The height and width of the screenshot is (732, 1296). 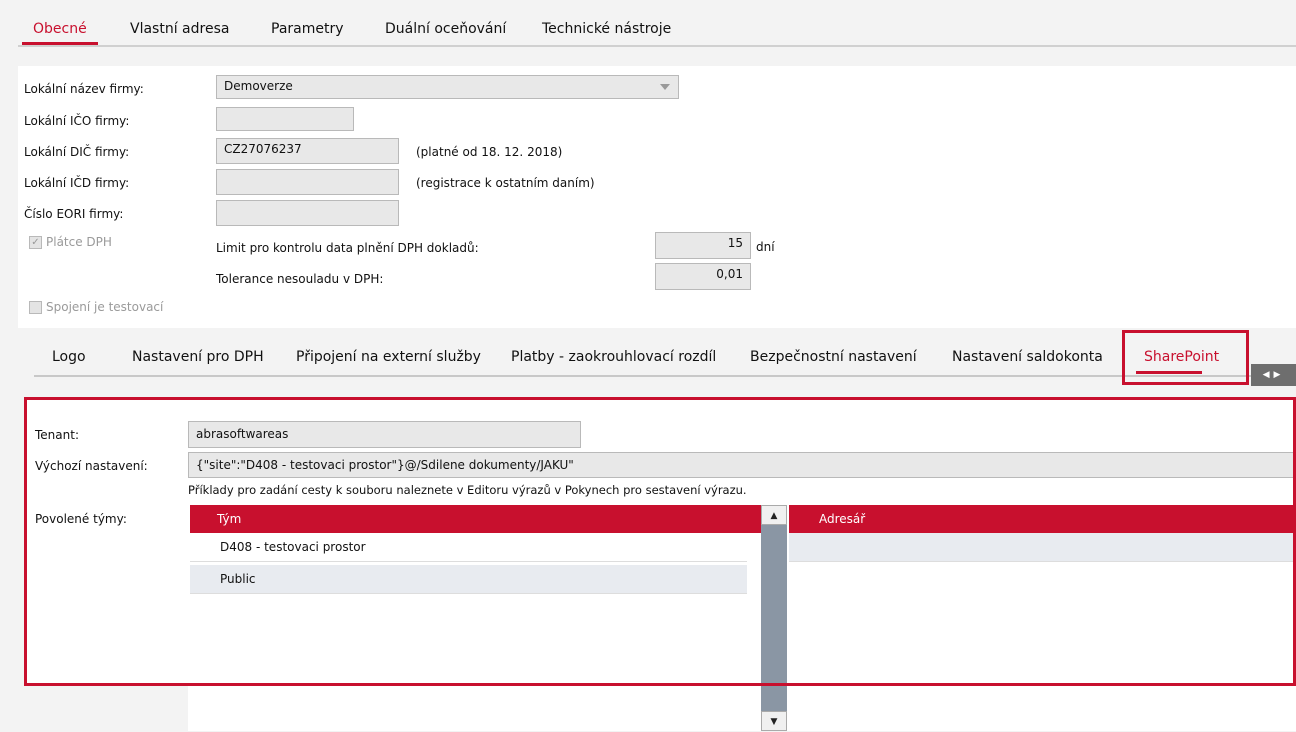 I want to click on tolerance-field: 0,01, so click(x=703, y=276).